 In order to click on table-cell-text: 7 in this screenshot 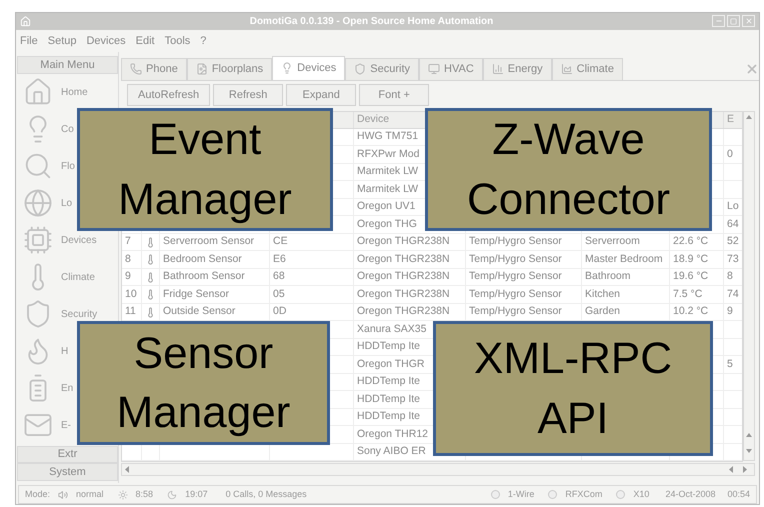, I will do `click(128, 242)`.